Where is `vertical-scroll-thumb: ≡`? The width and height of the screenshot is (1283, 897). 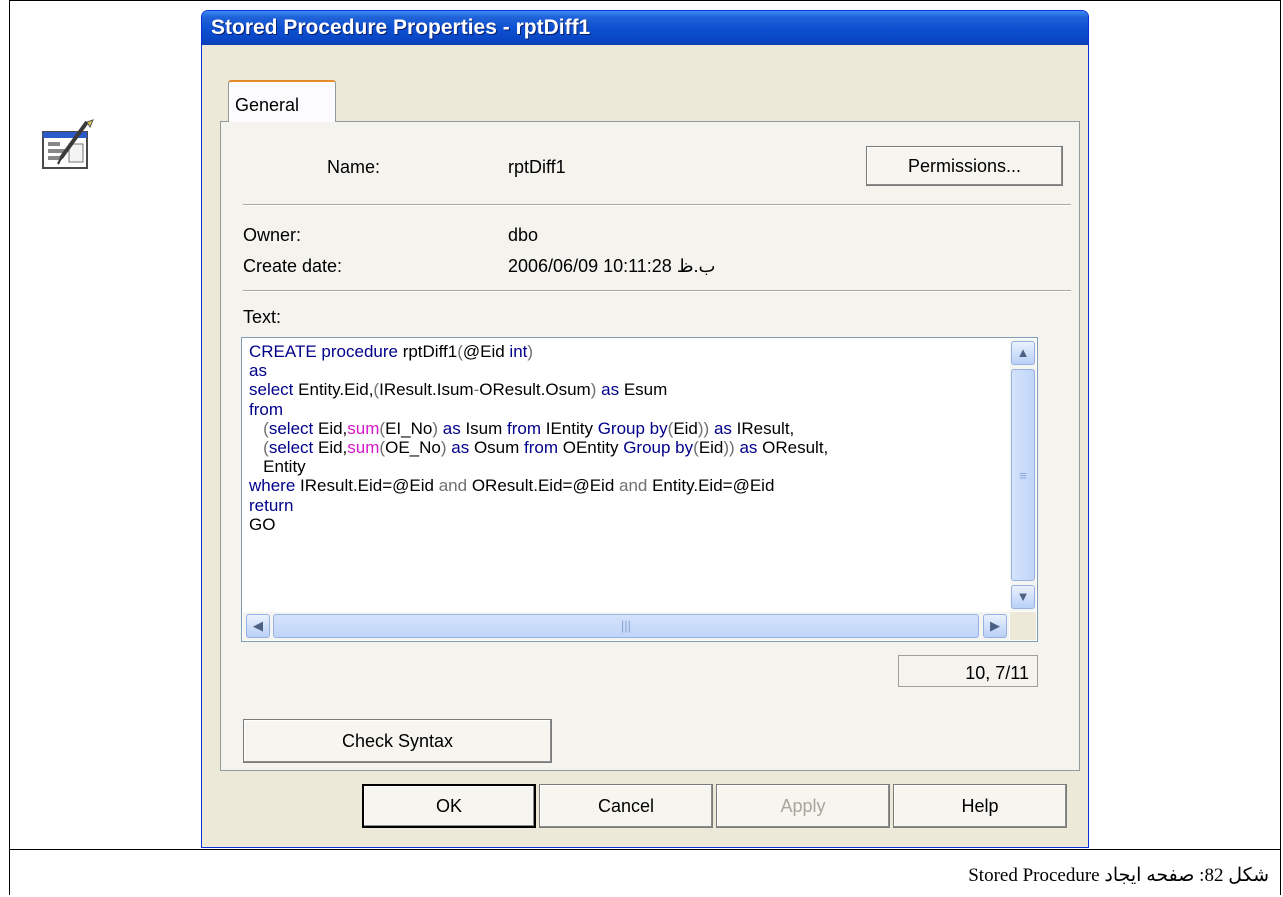 vertical-scroll-thumb: ≡ is located at coordinates (1023, 475).